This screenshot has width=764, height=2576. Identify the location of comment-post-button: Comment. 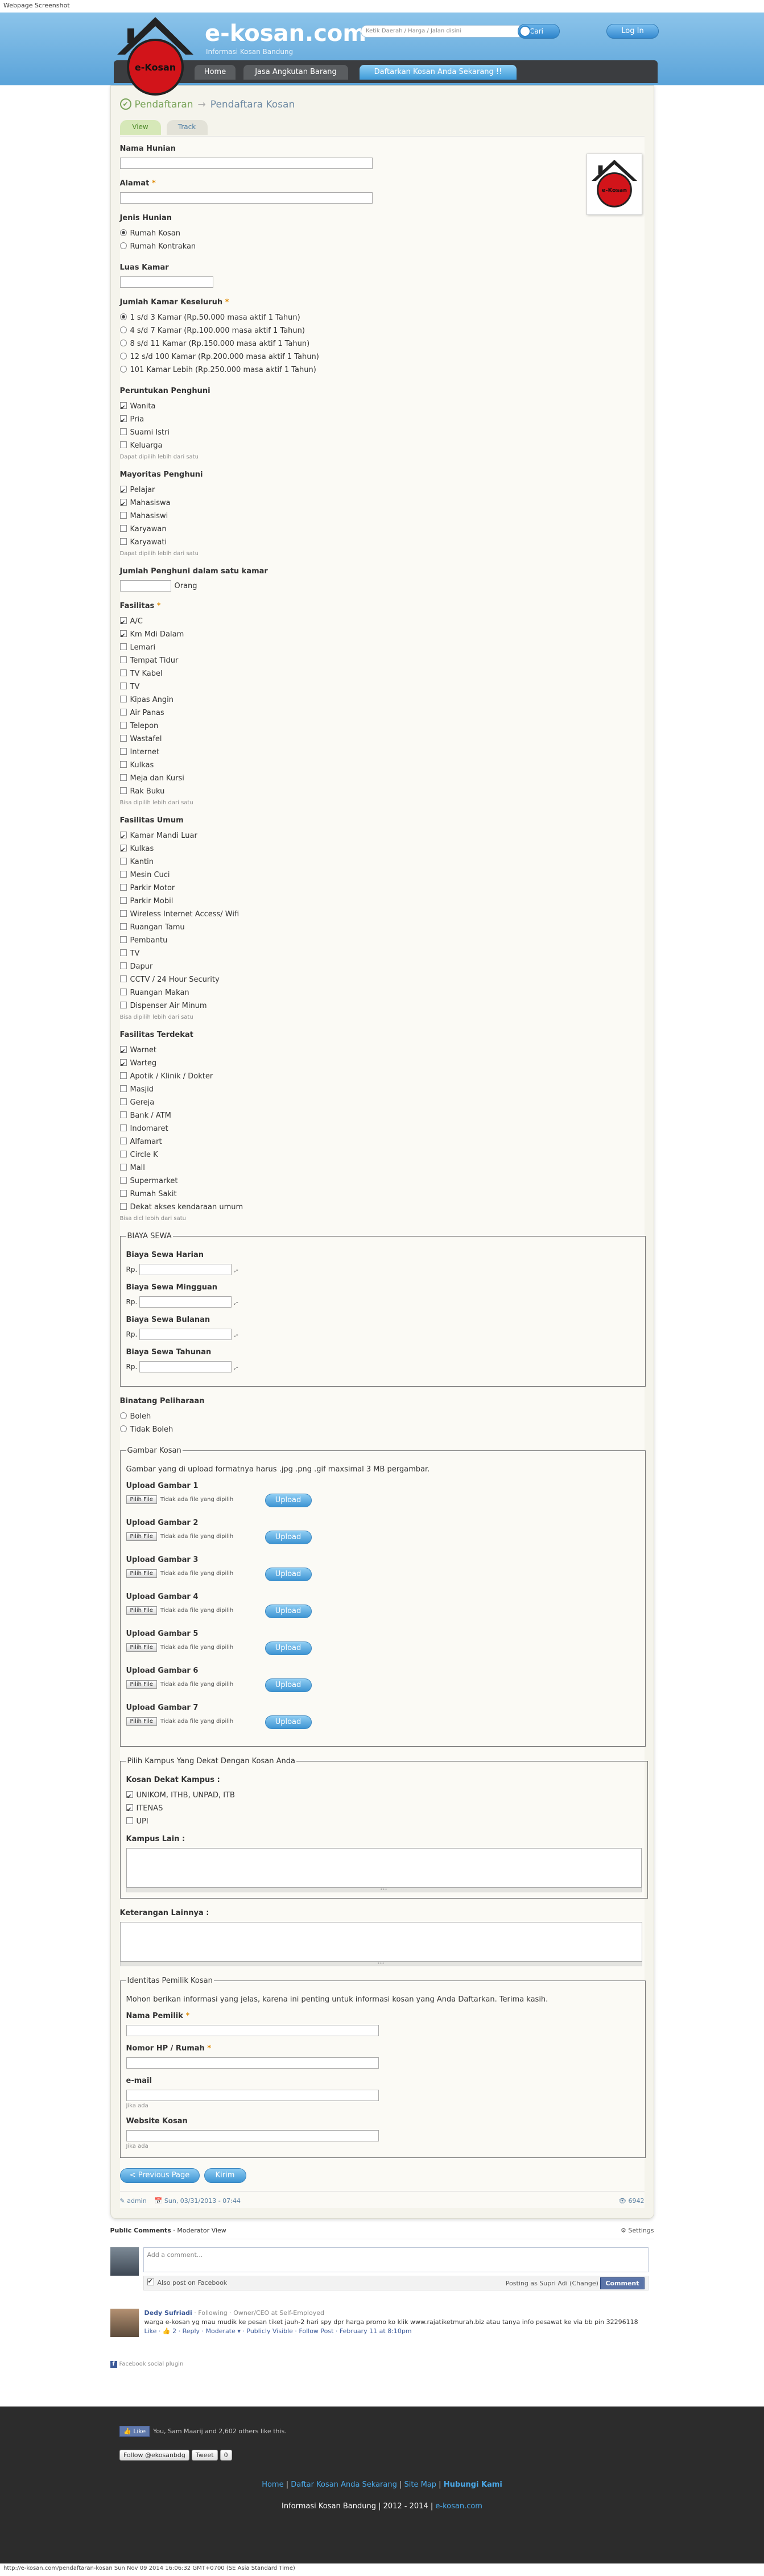
(622, 2283).